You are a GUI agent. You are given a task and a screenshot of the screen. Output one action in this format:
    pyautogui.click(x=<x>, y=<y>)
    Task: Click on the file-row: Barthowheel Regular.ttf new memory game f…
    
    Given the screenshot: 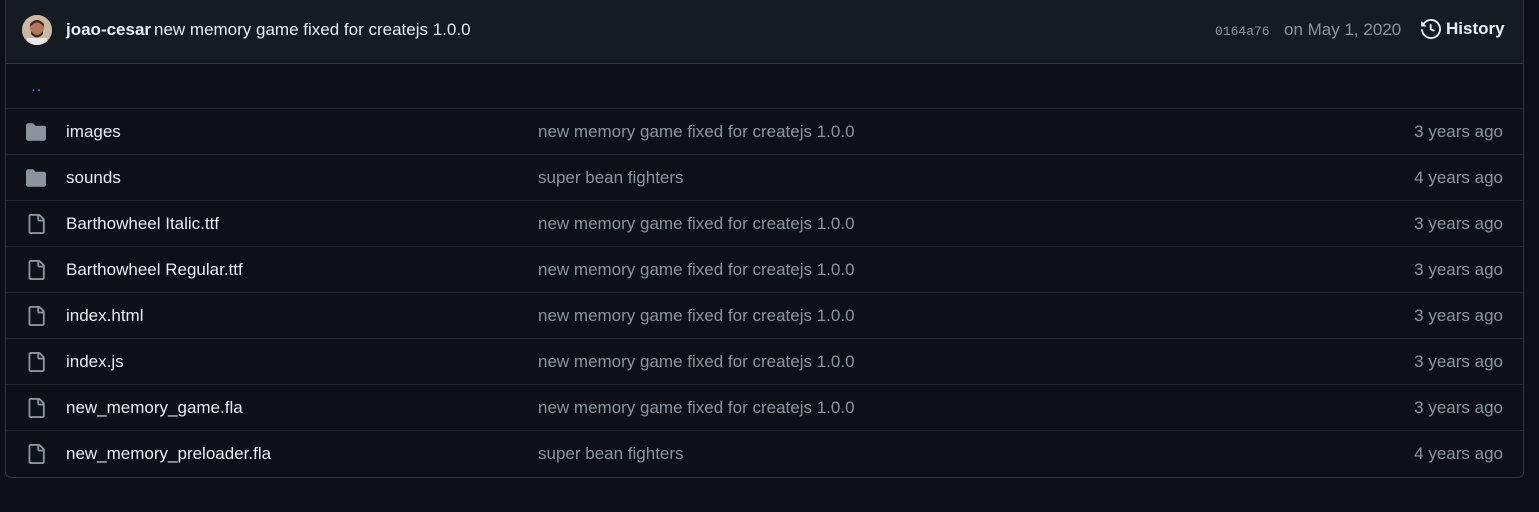 What is the action you would take?
    pyautogui.click(x=764, y=270)
    